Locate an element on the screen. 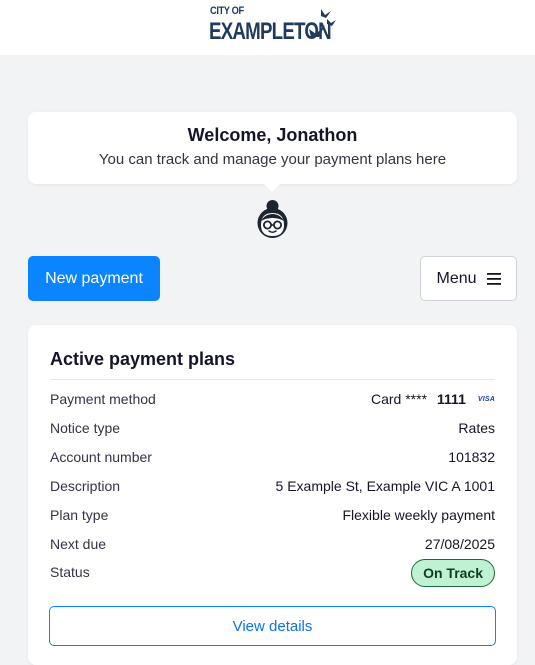  description-value: 5 Example St, Example VIC A 1001 is located at coordinates (385, 486).